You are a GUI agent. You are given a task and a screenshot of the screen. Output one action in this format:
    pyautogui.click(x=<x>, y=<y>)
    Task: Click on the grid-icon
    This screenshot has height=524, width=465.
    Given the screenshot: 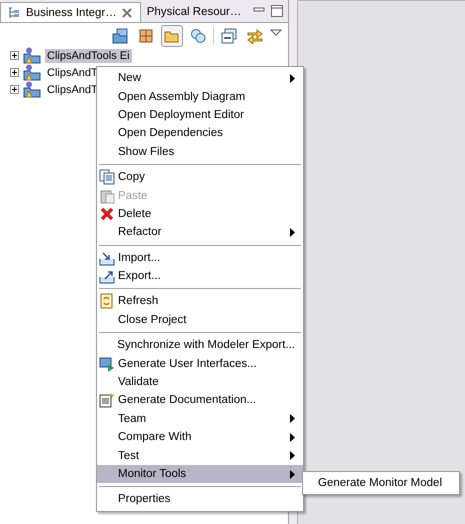 What is the action you would take?
    pyautogui.click(x=146, y=36)
    